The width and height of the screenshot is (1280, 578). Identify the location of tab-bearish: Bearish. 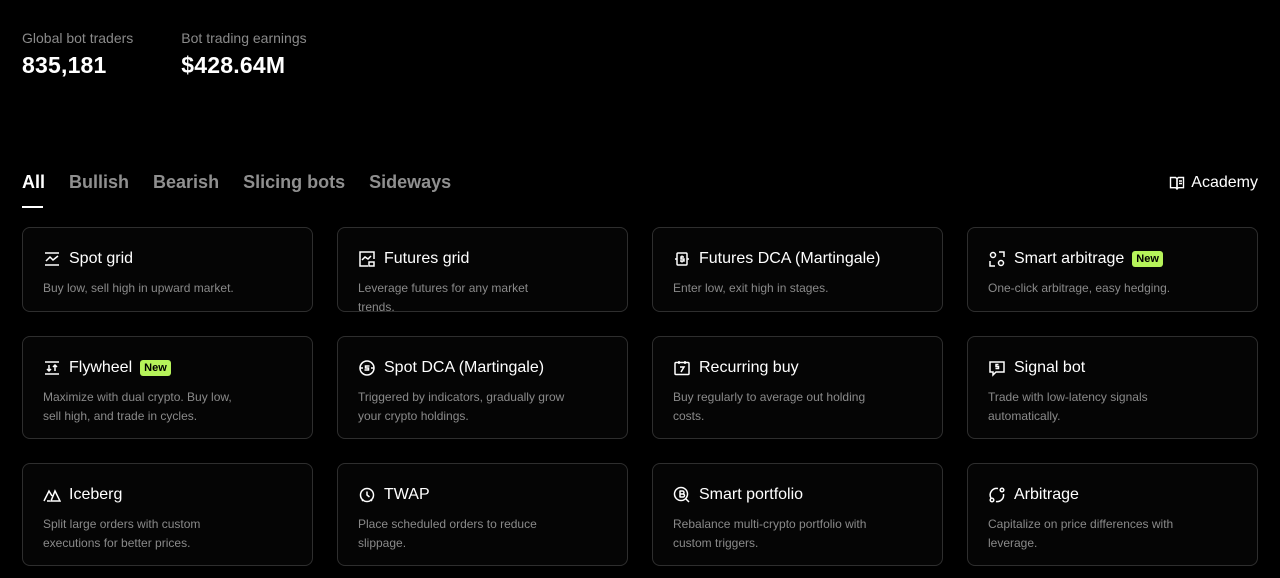
(186, 189).